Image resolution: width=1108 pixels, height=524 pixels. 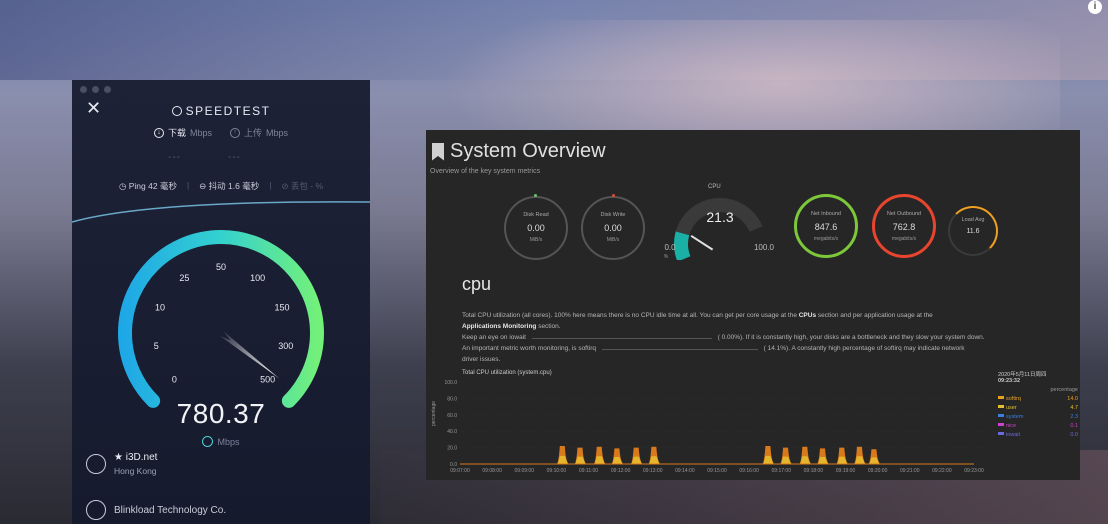 I want to click on isp-info: Blinkload Technology Co., so click(x=156, y=510).